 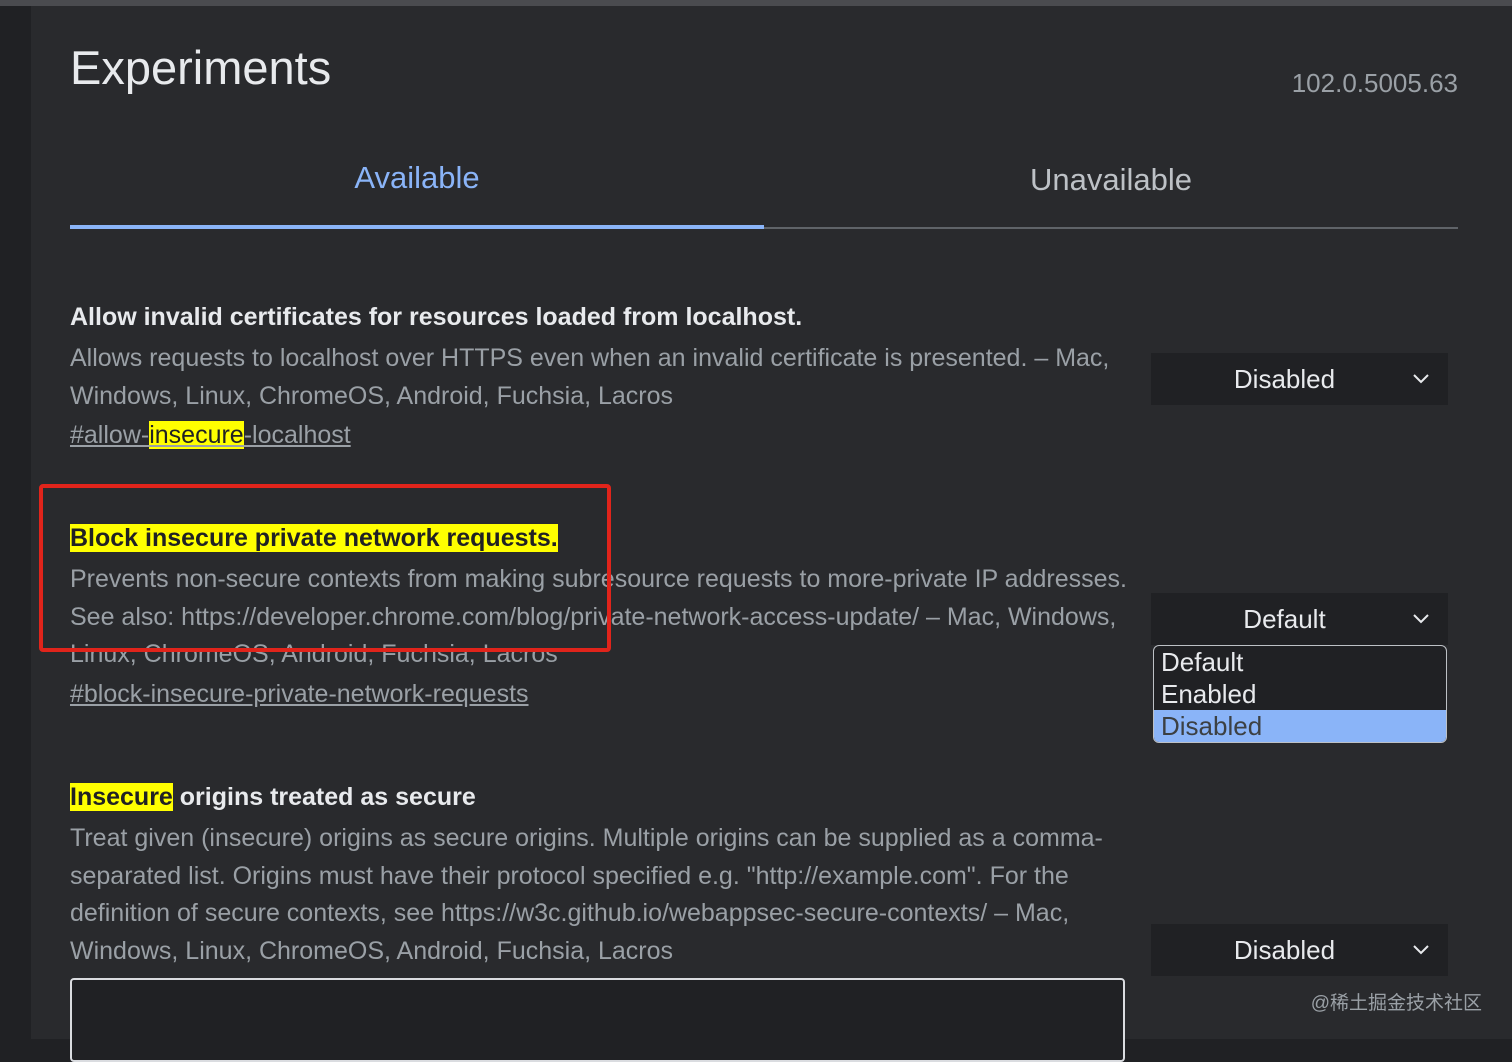 I want to click on tab-unavailable: Unavailable, so click(x=1111, y=180).